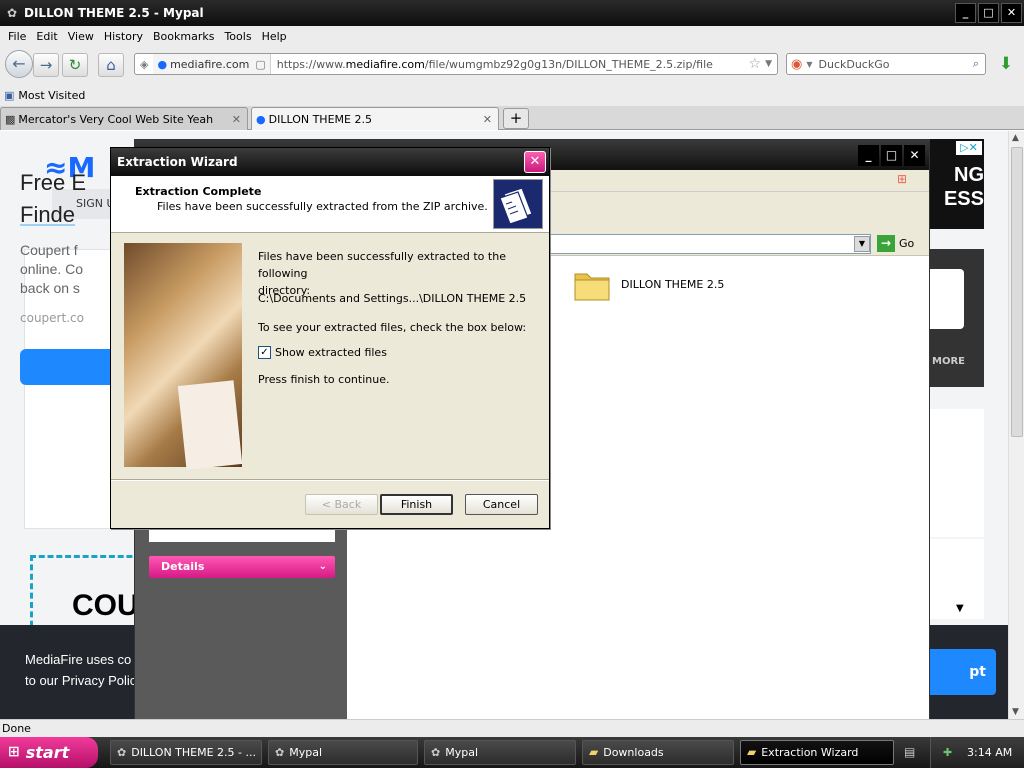 The height and width of the screenshot is (768, 1024). What do you see at coordinates (52, 318) in the screenshot?
I see `ad-domain: coupert.co` at bounding box center [52, 318].